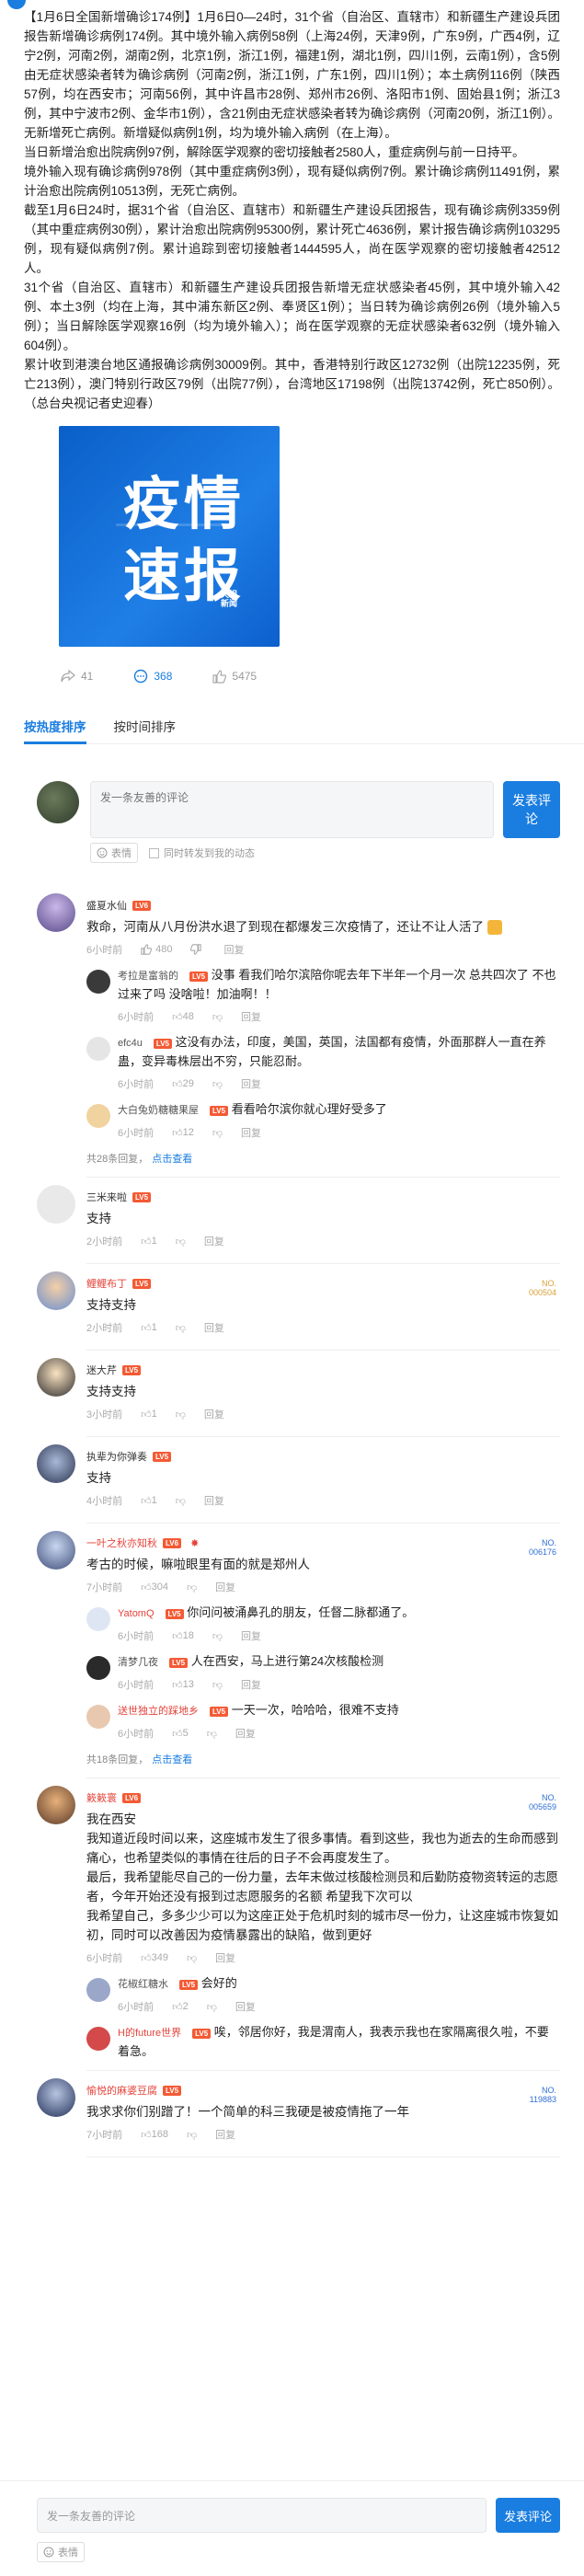 This screenshot has height=2576, width=584. I want to click on like-count: 304, so click(159, 1587).